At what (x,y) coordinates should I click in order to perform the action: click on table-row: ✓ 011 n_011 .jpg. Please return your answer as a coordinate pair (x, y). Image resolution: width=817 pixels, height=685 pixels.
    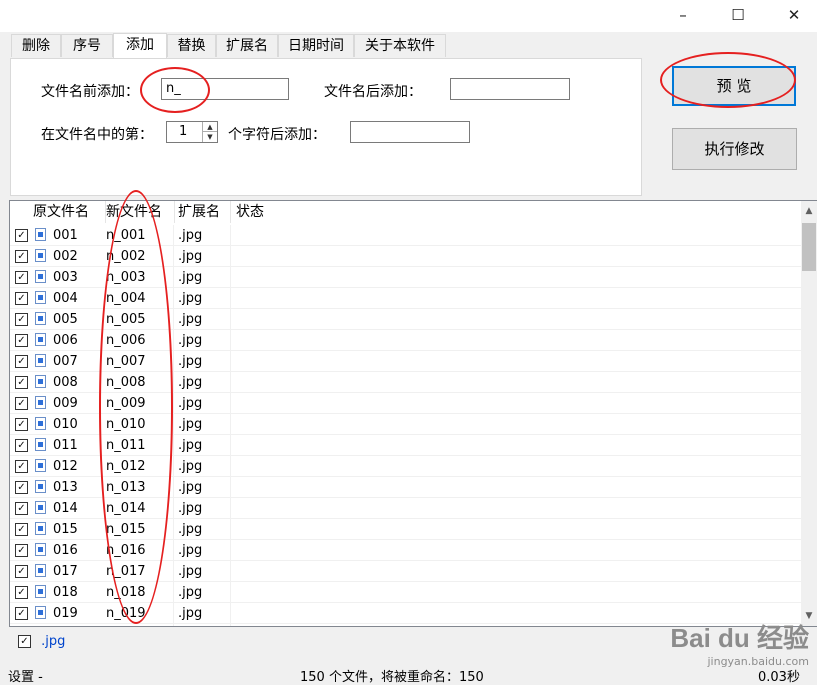
    Looking at the image, I should click on (406, 445).